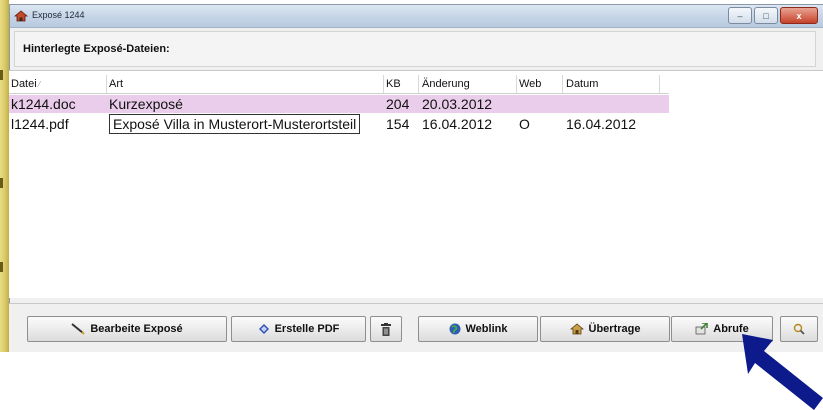  Describe the element at coordinates (486, 329) in the screenshot. I see `weblink-label: Weblink` at that location.